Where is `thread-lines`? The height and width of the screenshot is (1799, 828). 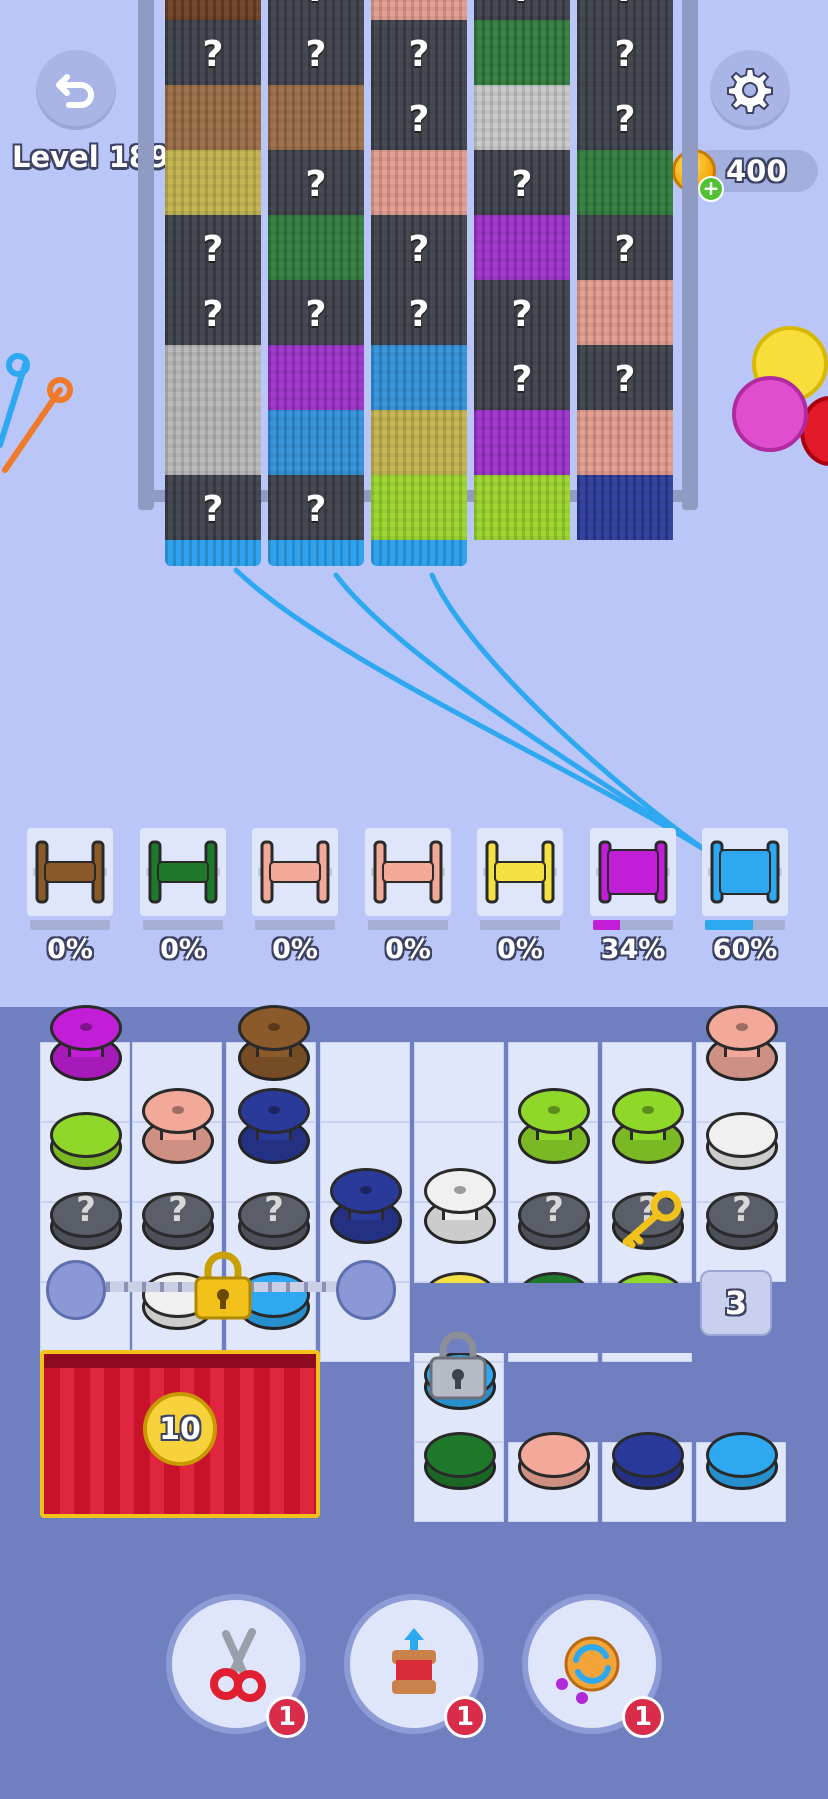
thread-lines is located at coordinates (470, 710).